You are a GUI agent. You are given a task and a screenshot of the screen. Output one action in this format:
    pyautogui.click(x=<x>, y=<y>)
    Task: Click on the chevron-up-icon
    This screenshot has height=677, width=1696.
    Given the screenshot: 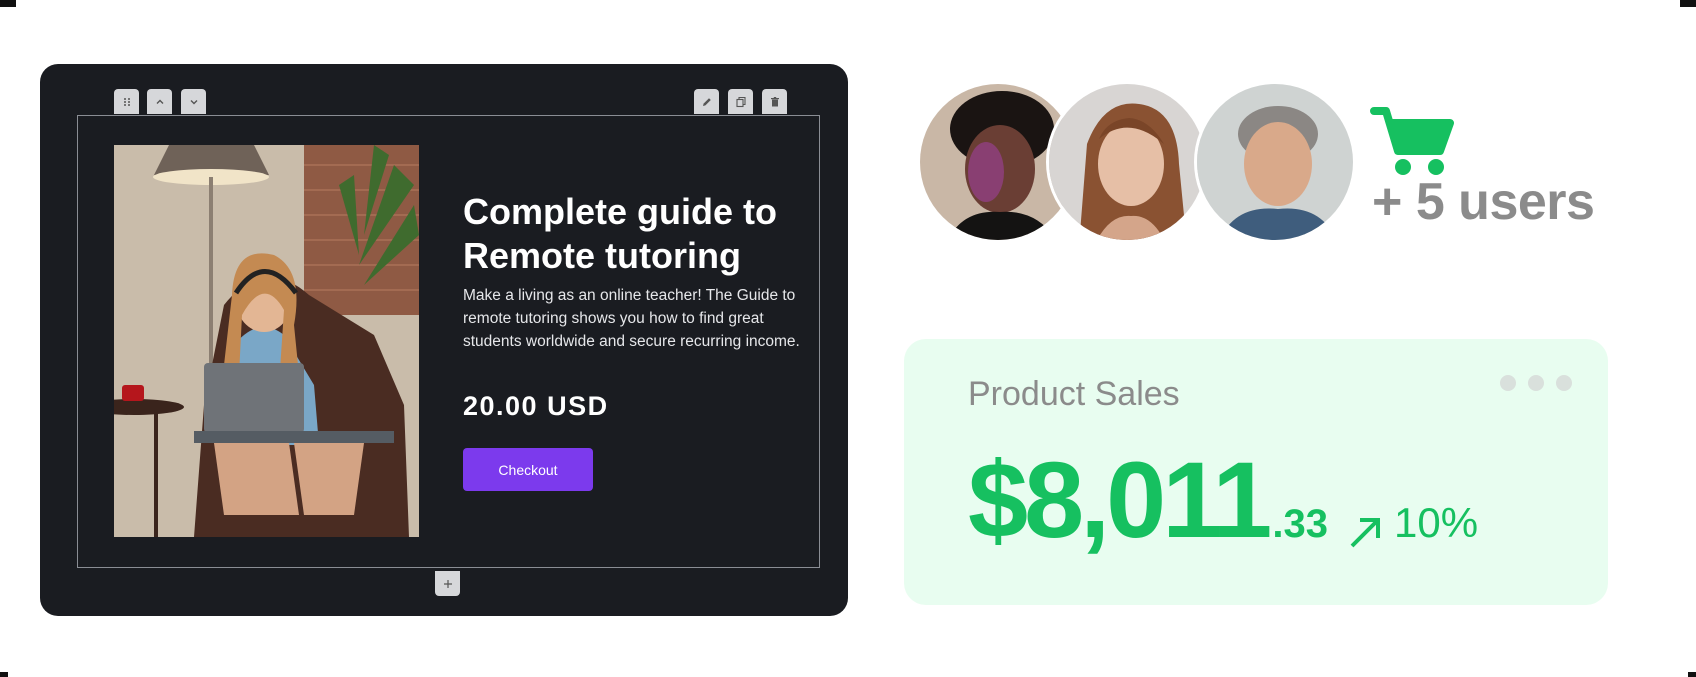 What is the action you would take?
    pyautogui.click(x=159, y=101)
    